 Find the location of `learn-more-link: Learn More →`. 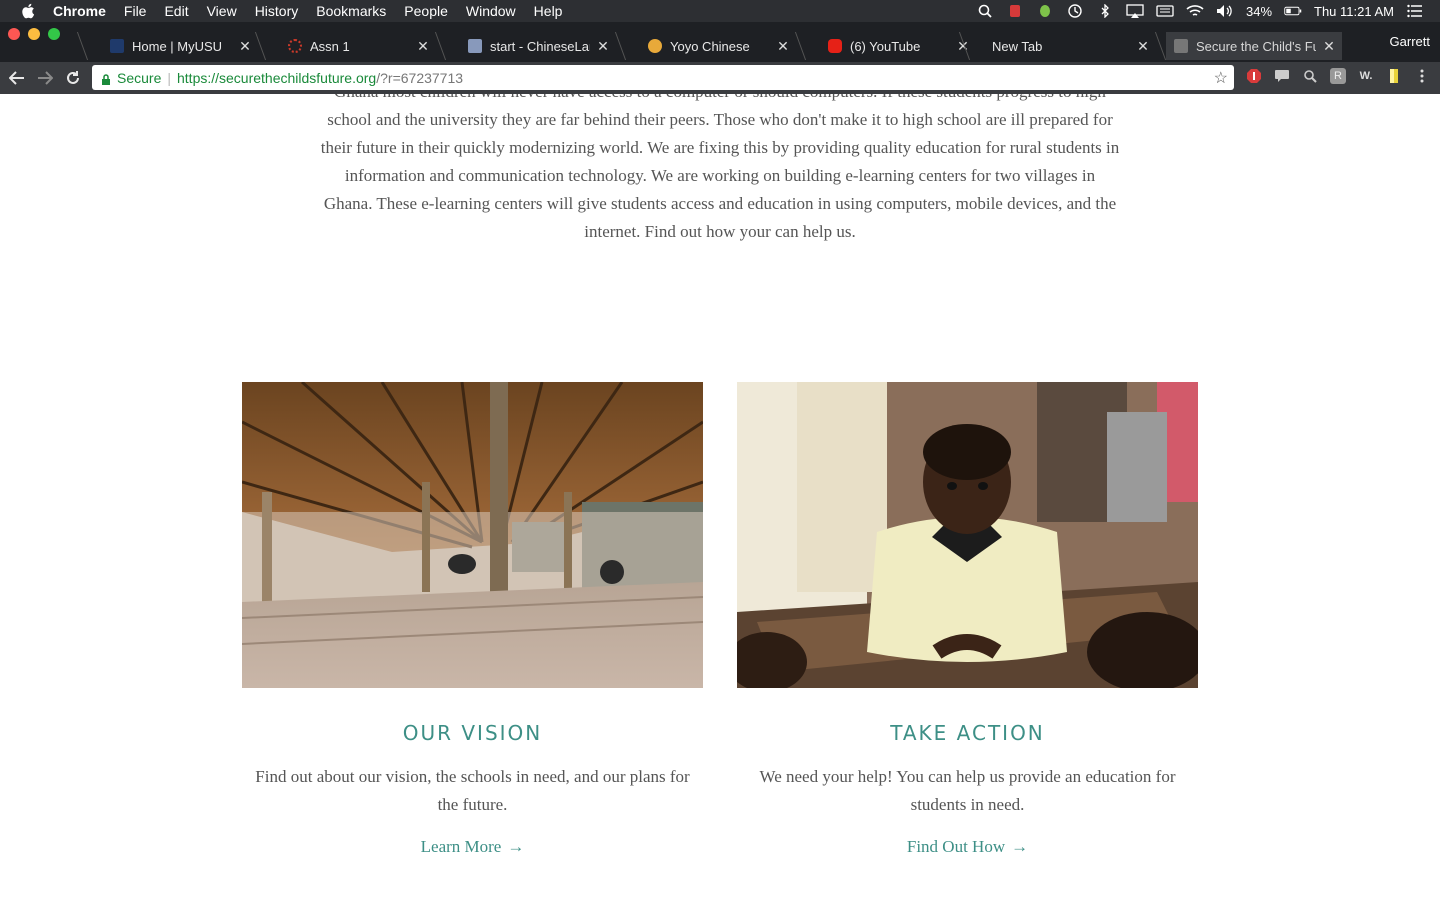

learn-more-link: Learn More → is located at coordinates (473, 847).